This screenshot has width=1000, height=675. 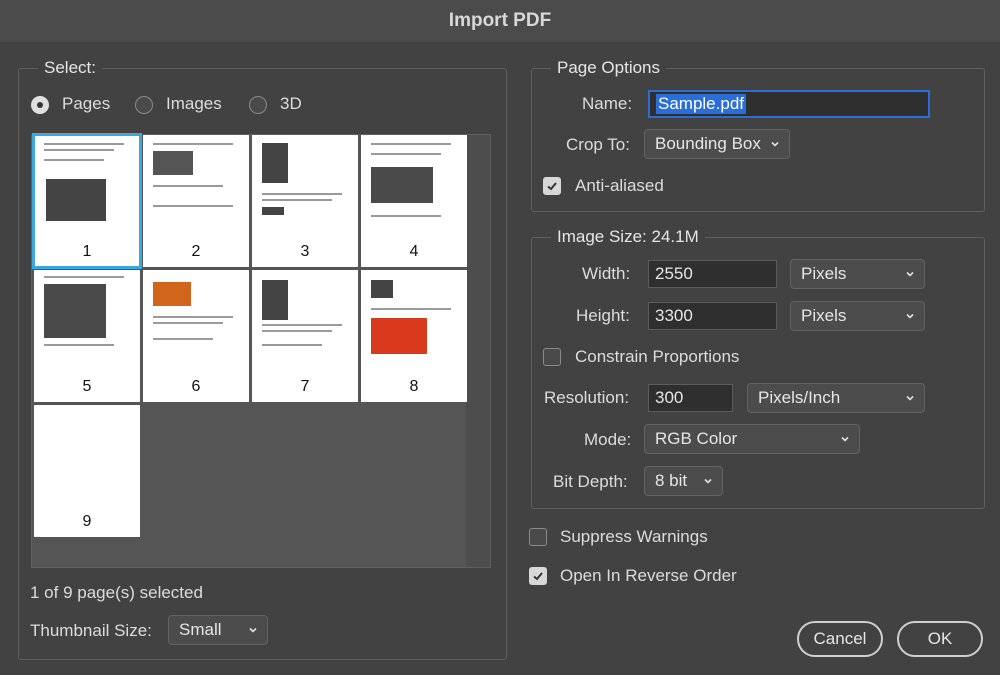 I want to click on mode-dropdown: RGB Color, so click(x=752, y=439).